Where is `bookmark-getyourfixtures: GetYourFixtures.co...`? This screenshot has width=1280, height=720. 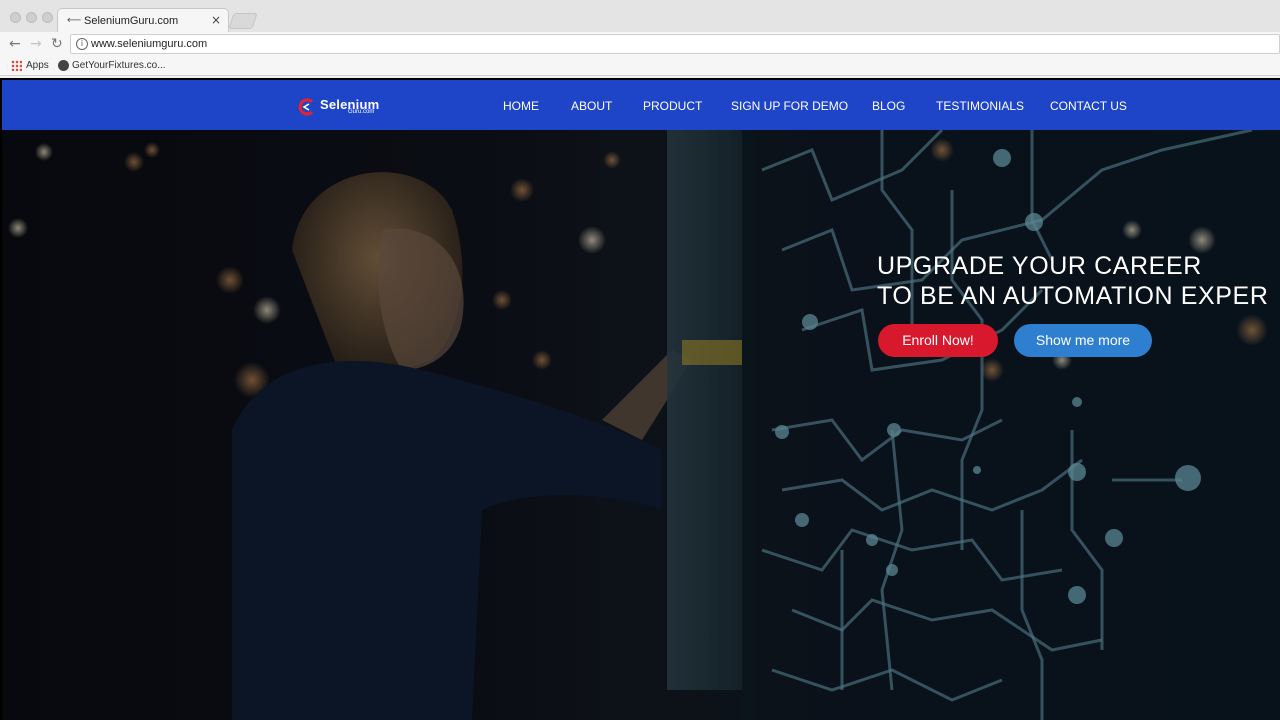
bookmark-getyourfixtures: GetYourFixtures.co... is located at coordinates (119, 65).